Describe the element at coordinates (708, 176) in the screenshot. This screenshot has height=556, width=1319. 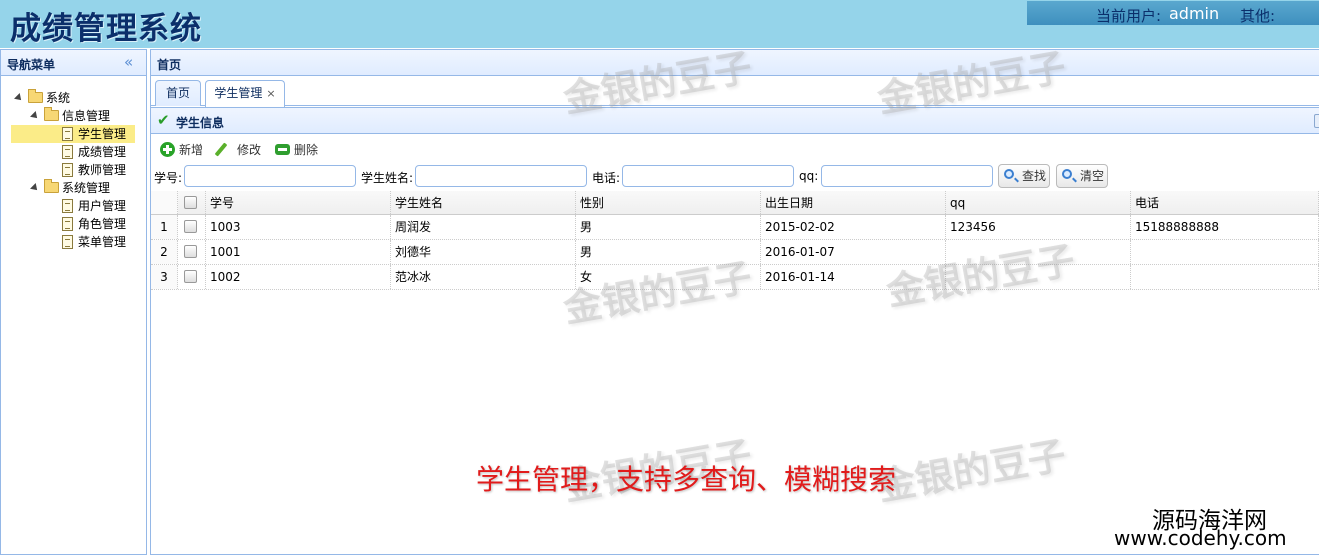
I see `phone-input` at that location.